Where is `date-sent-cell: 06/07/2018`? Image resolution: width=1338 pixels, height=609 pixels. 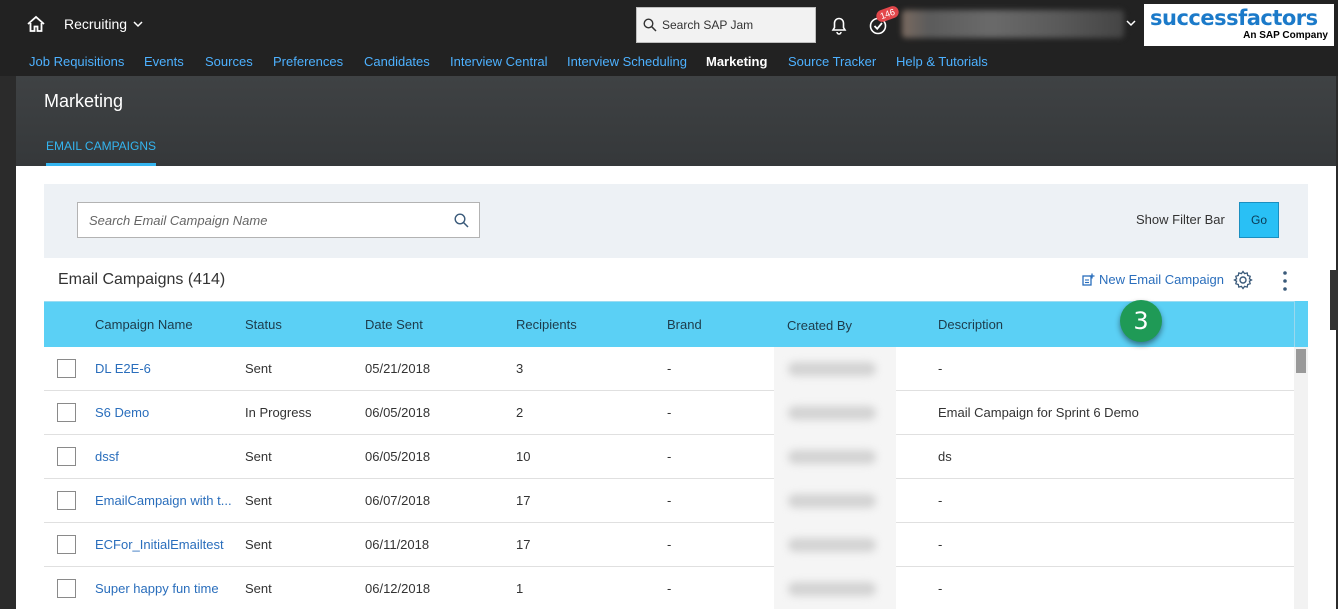 date-sent-cell: 06/07/2018 is located at coordinates (398, 500).